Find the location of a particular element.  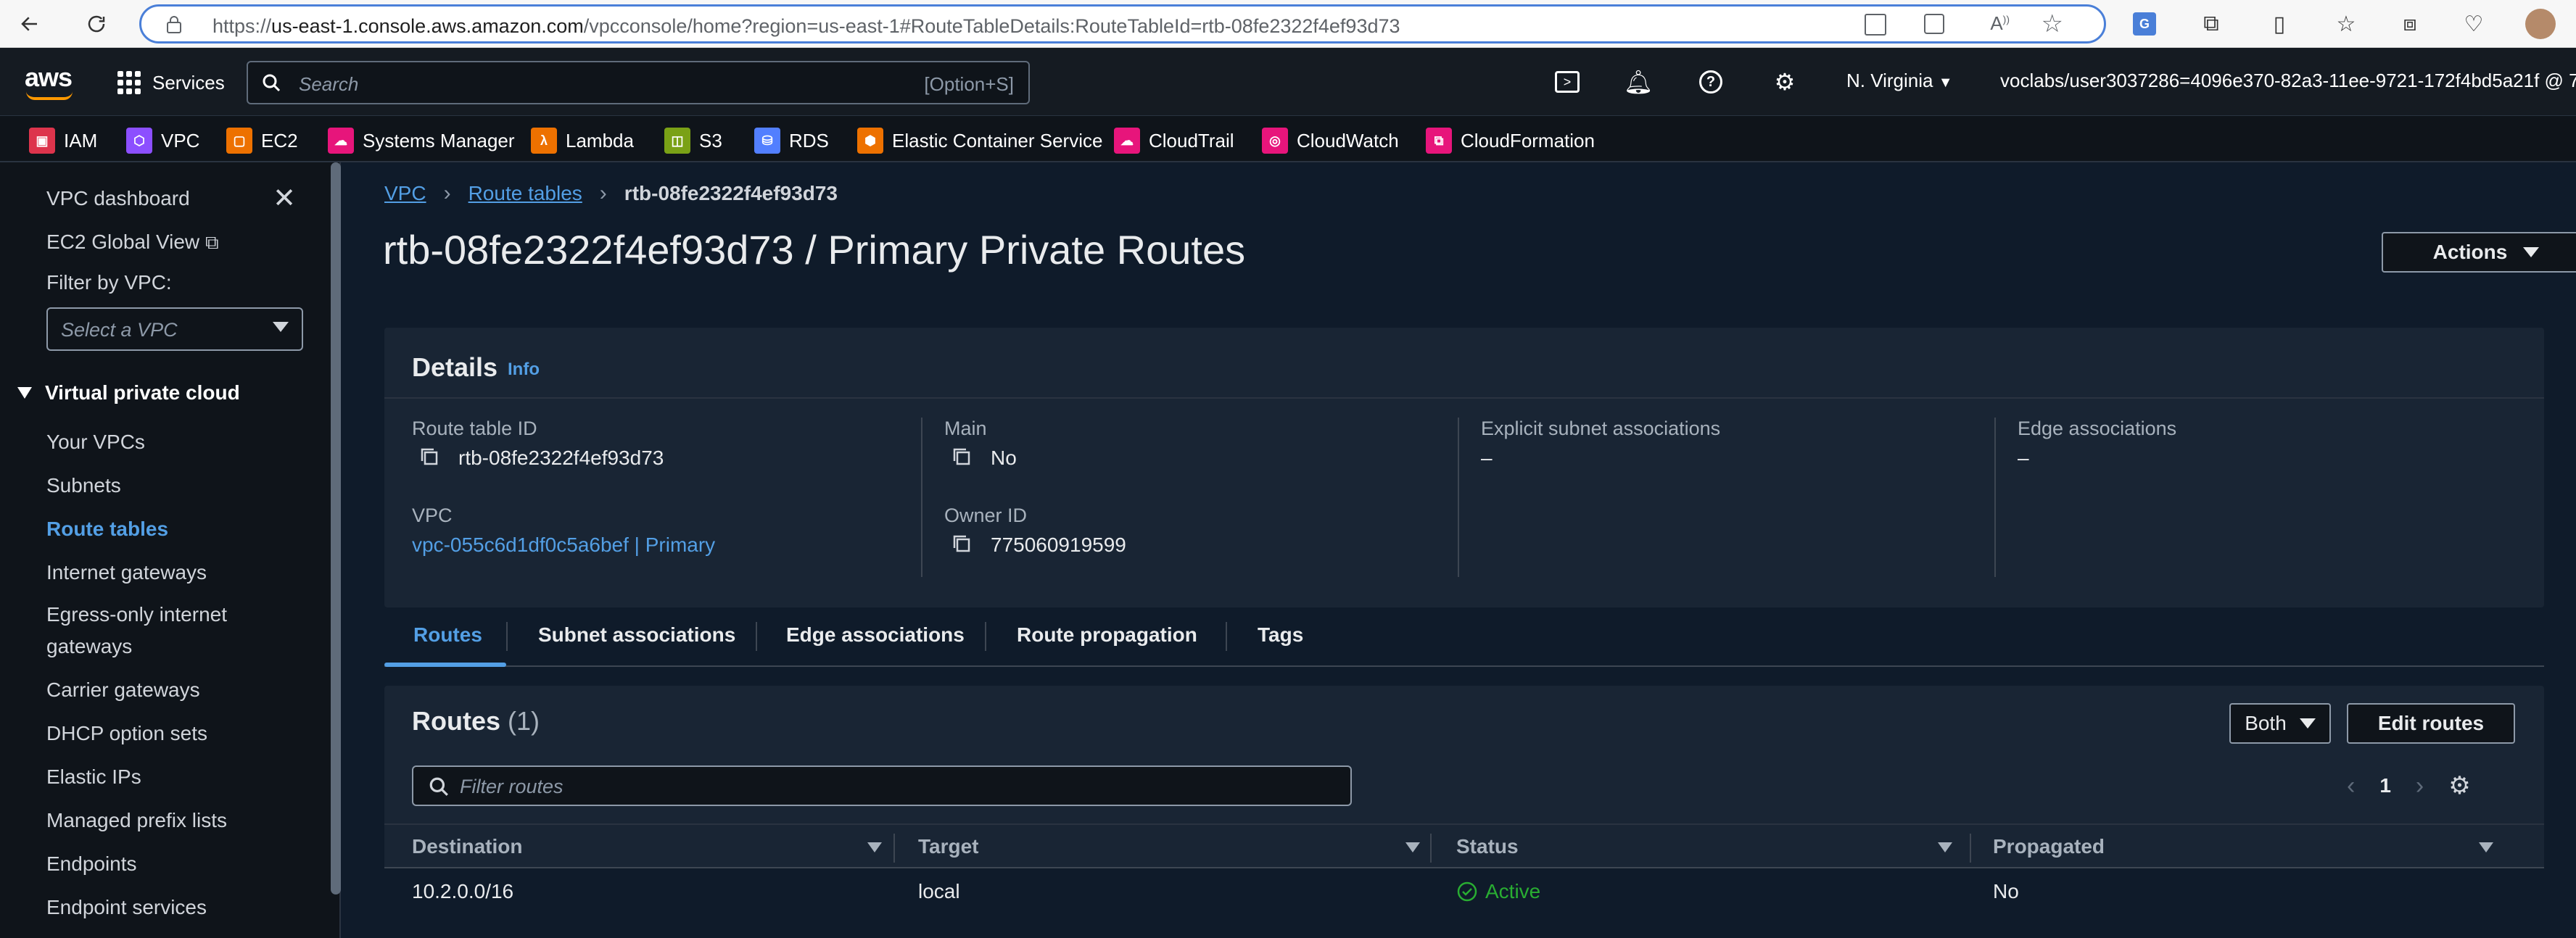

sidebar-item-dhcp-option-sets: DHCP option sets is located at coordinates (126, 733).